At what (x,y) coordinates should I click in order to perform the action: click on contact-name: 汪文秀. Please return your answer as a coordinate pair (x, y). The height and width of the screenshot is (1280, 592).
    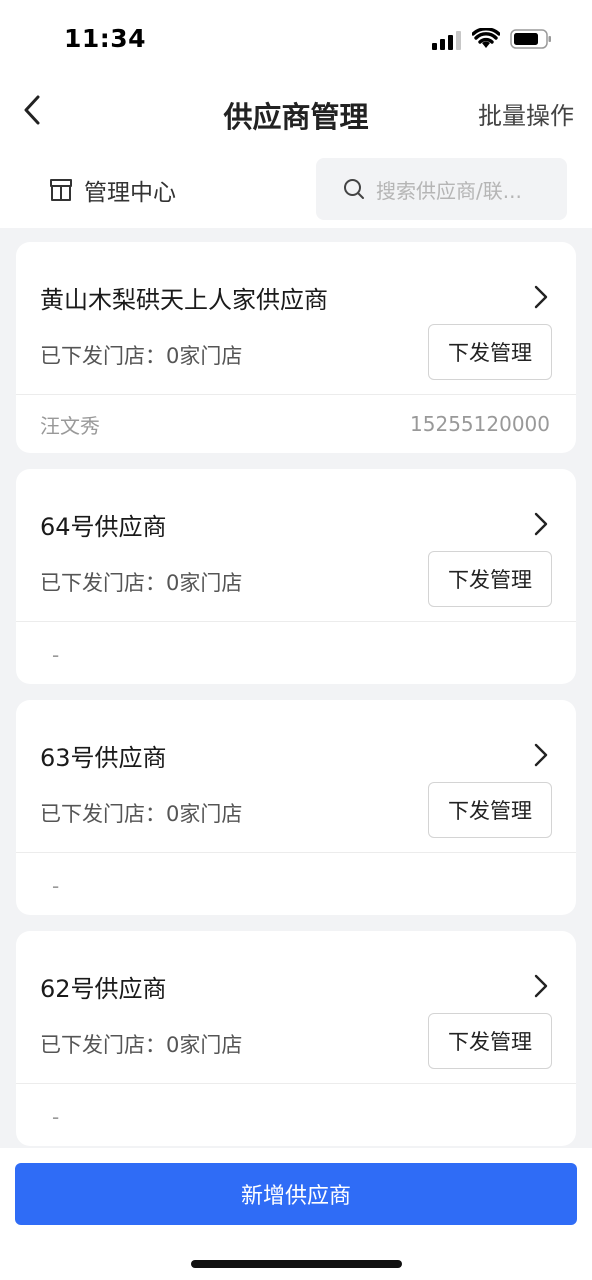
    Looking at the image, I should click on (70, 426).